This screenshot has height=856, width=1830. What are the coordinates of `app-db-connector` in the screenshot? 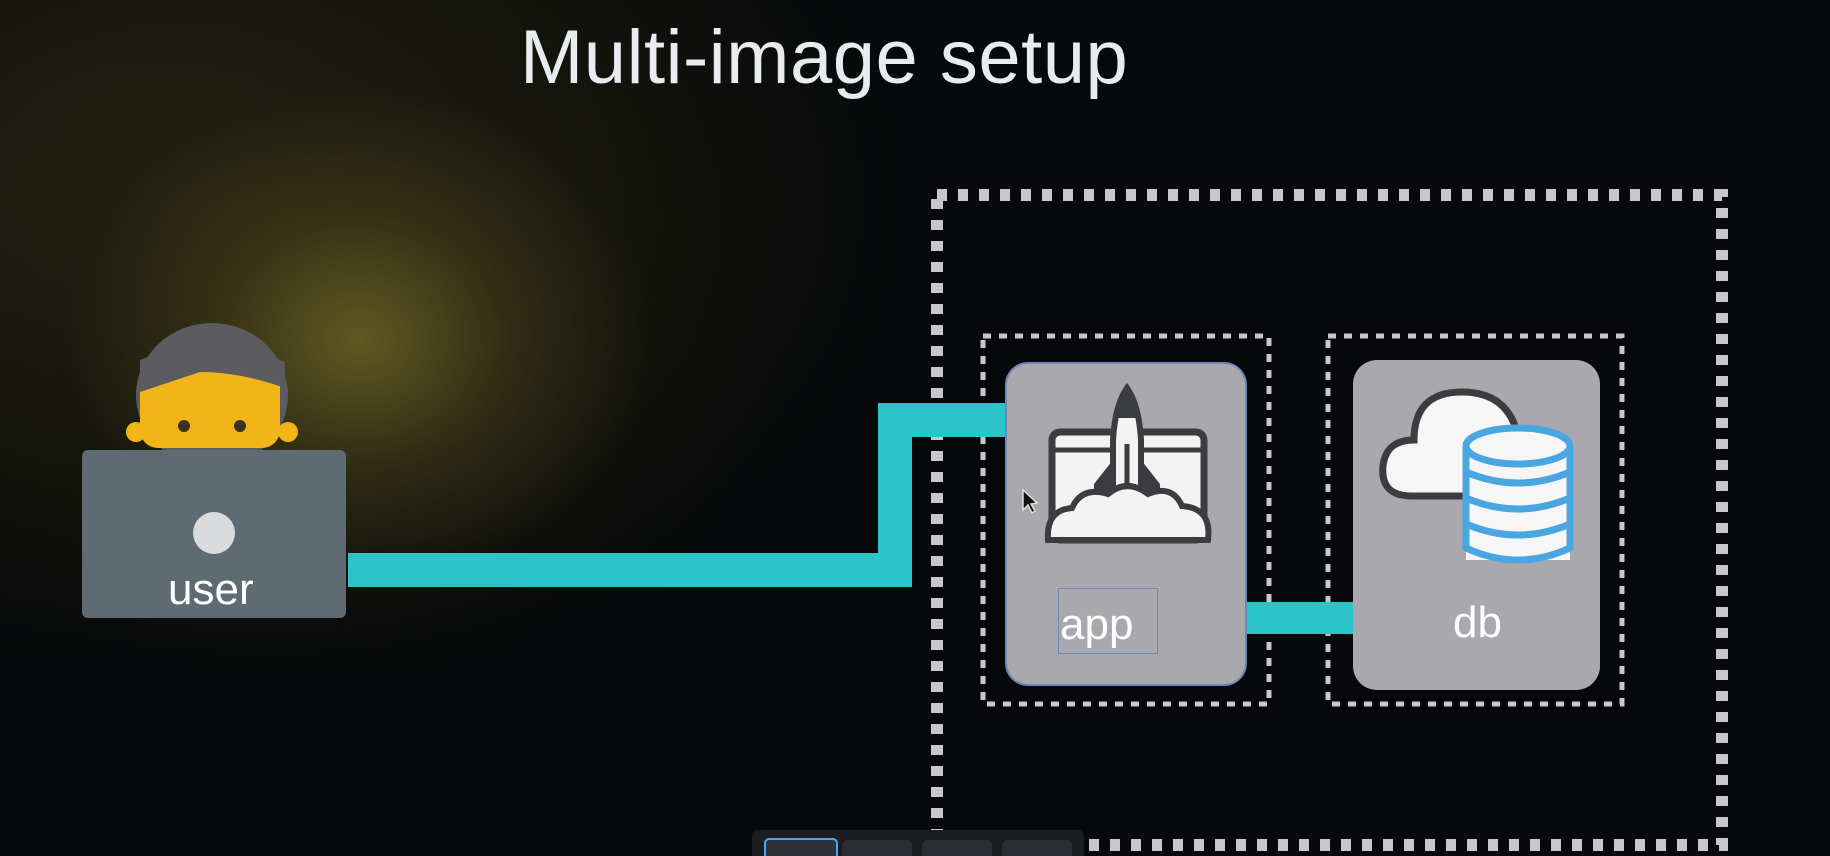 It's located at (1301, 618).